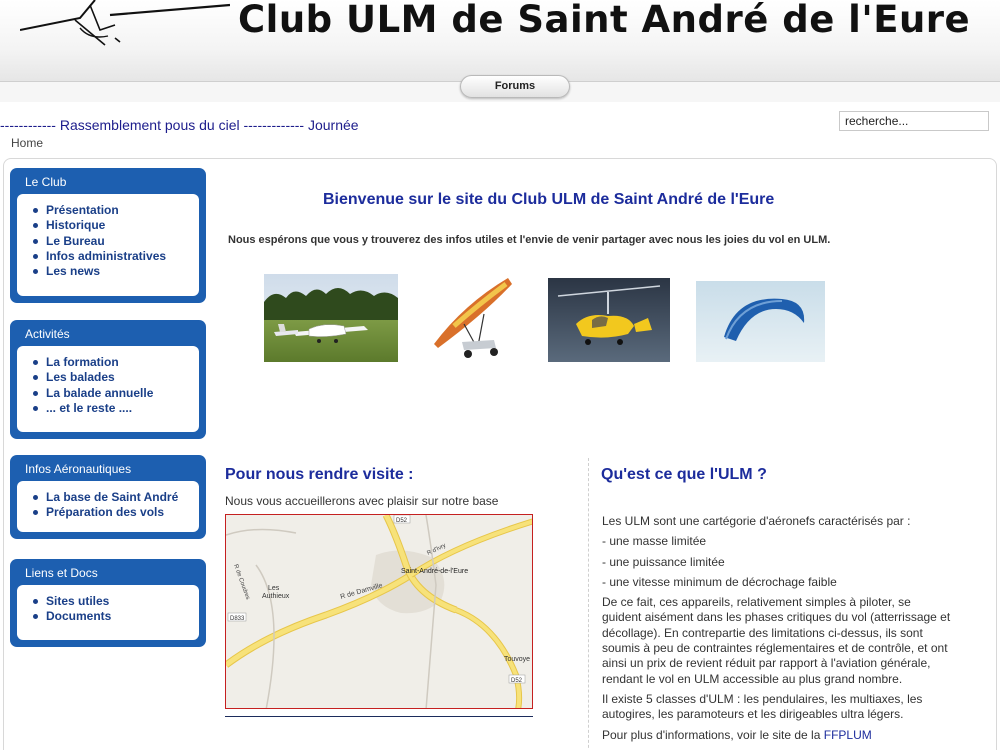 The image size is (1000, 750). What do you see at coordinates (604, 20) in the screenshot?
I see `site-title: Club ULM de Saint André de l'Eure` at bounding box center [604, 20].